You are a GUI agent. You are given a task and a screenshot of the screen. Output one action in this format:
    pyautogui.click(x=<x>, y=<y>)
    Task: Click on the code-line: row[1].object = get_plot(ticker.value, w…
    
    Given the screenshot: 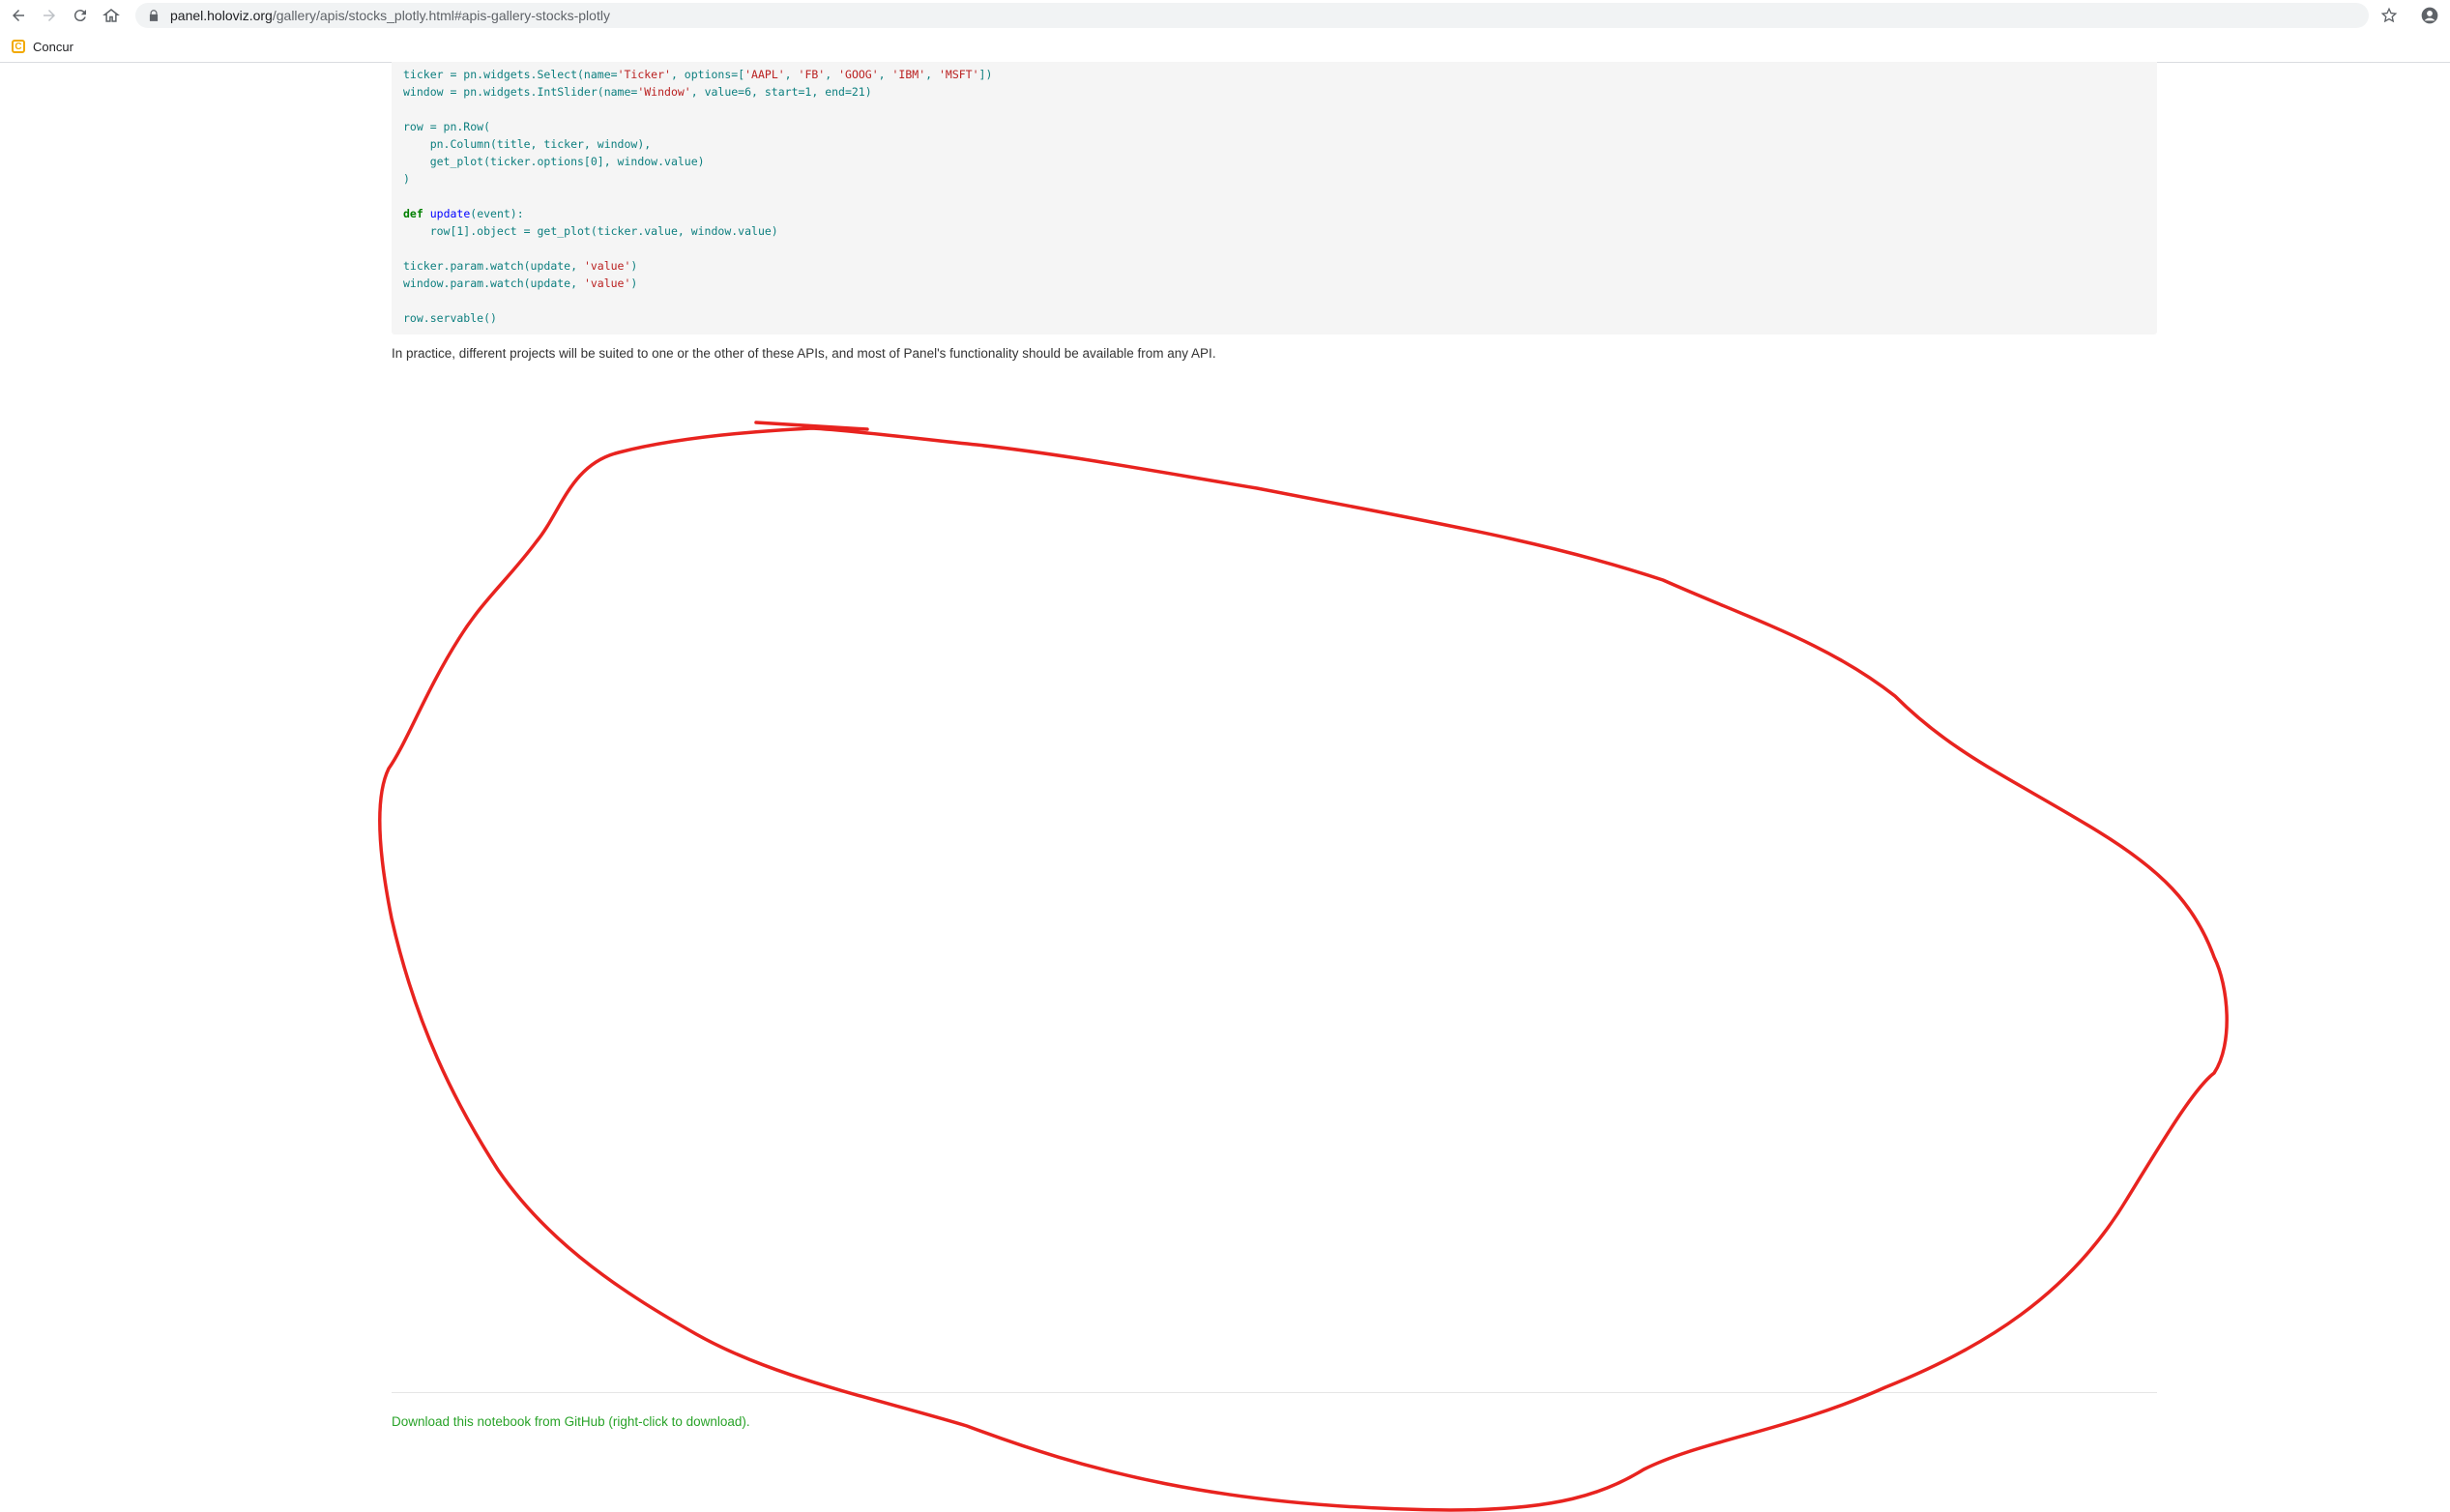 What is the action you would take?
    pyautogui.click(x=590, y=231)
    